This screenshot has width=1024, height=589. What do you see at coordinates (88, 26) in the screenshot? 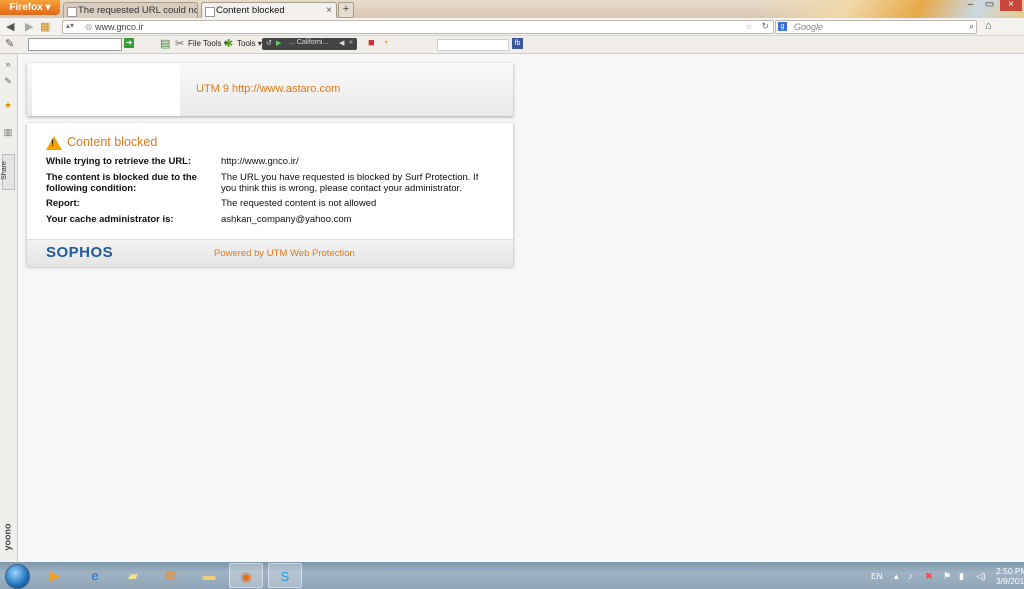
I see `globe-icon: ◎` at bounding box center [88, 26].